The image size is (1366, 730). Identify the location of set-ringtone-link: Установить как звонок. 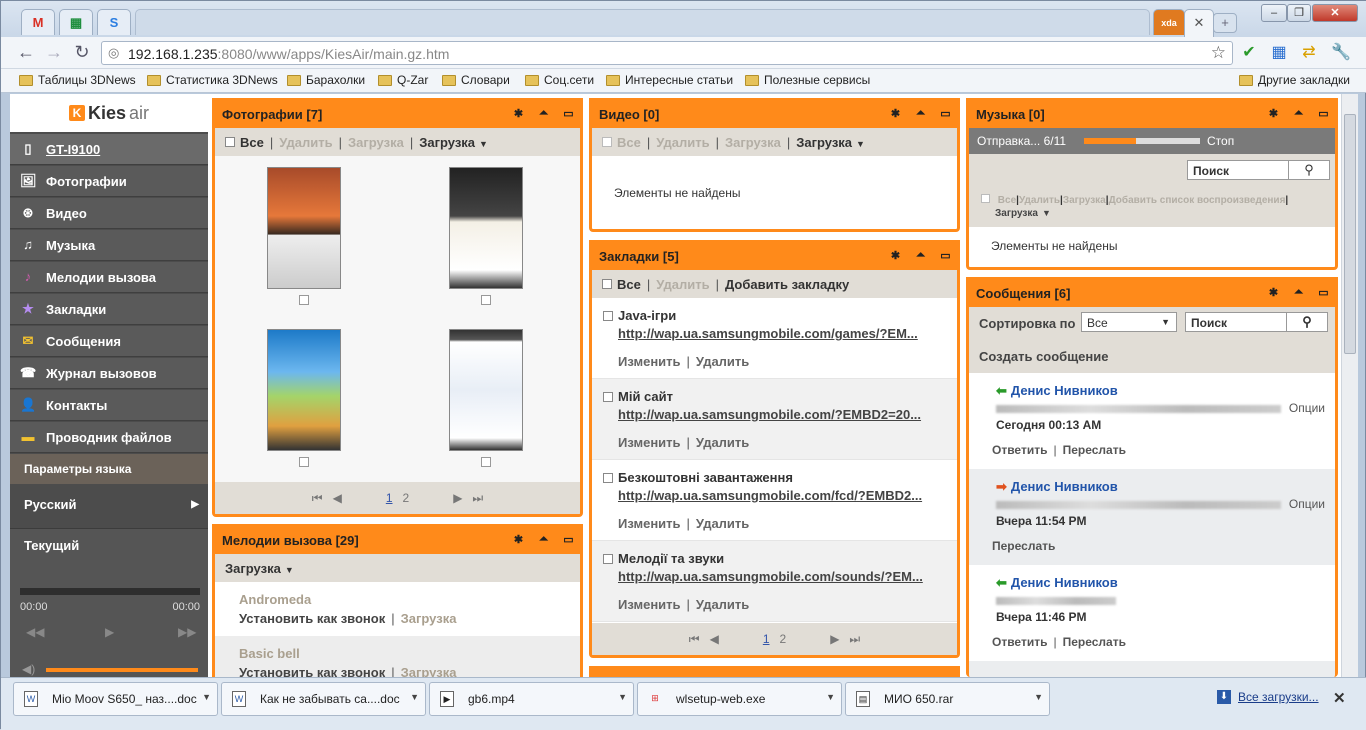
(312, 671).